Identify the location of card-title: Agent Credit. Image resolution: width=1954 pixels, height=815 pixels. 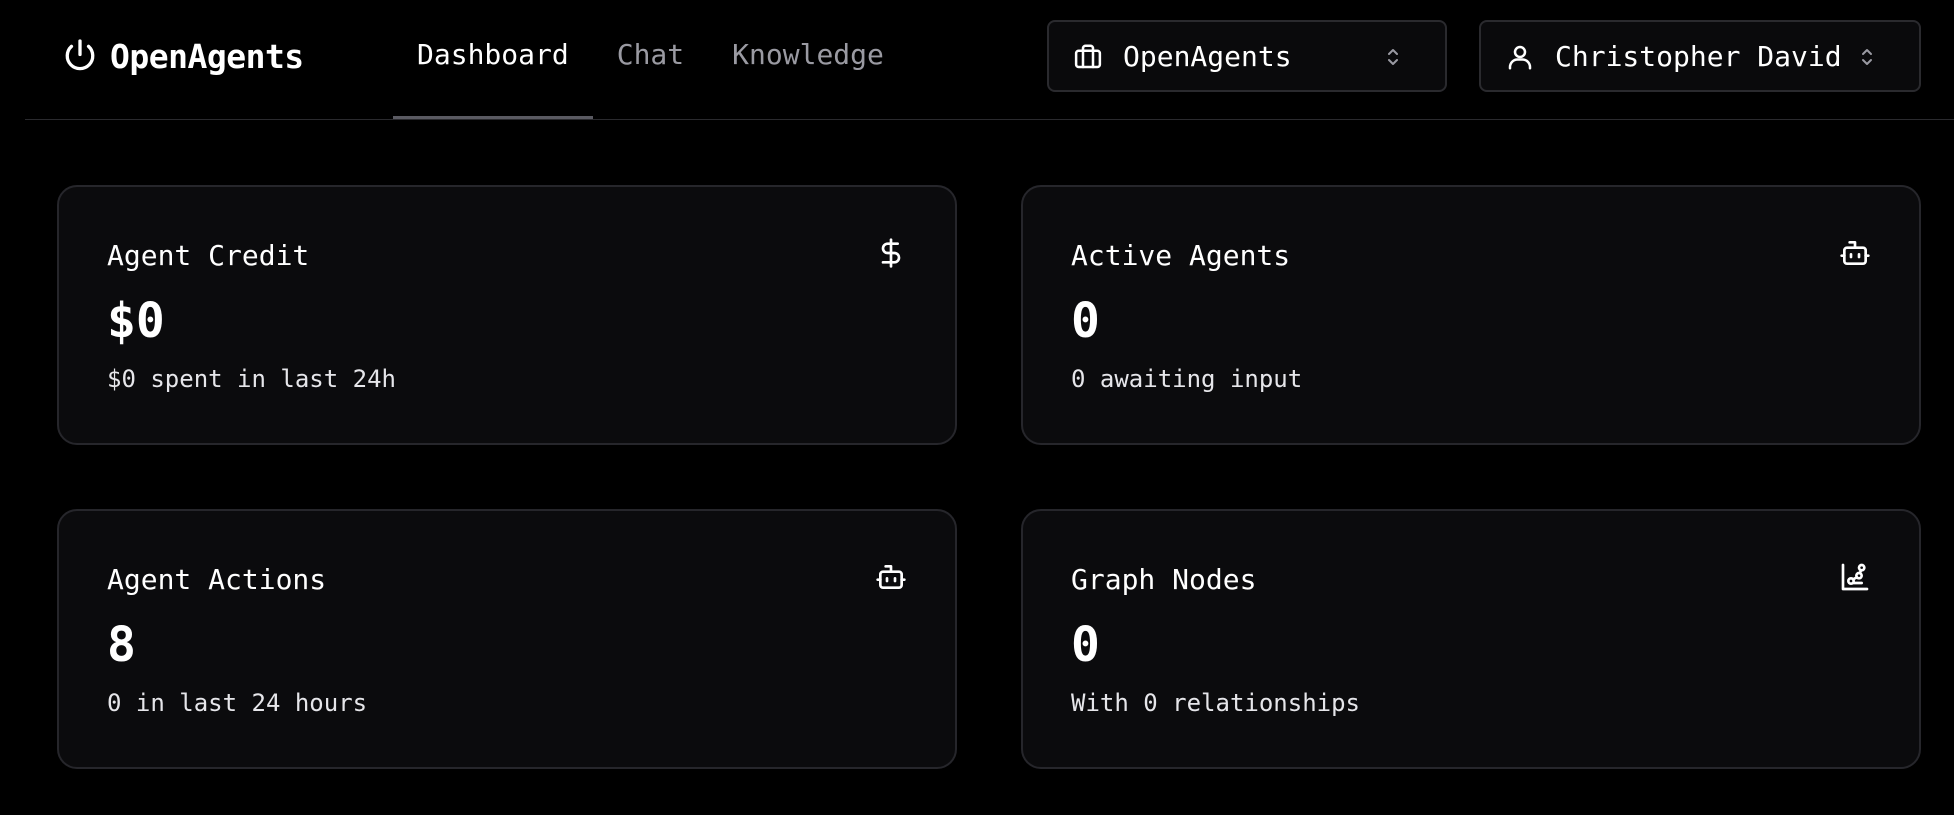
(208, 255).